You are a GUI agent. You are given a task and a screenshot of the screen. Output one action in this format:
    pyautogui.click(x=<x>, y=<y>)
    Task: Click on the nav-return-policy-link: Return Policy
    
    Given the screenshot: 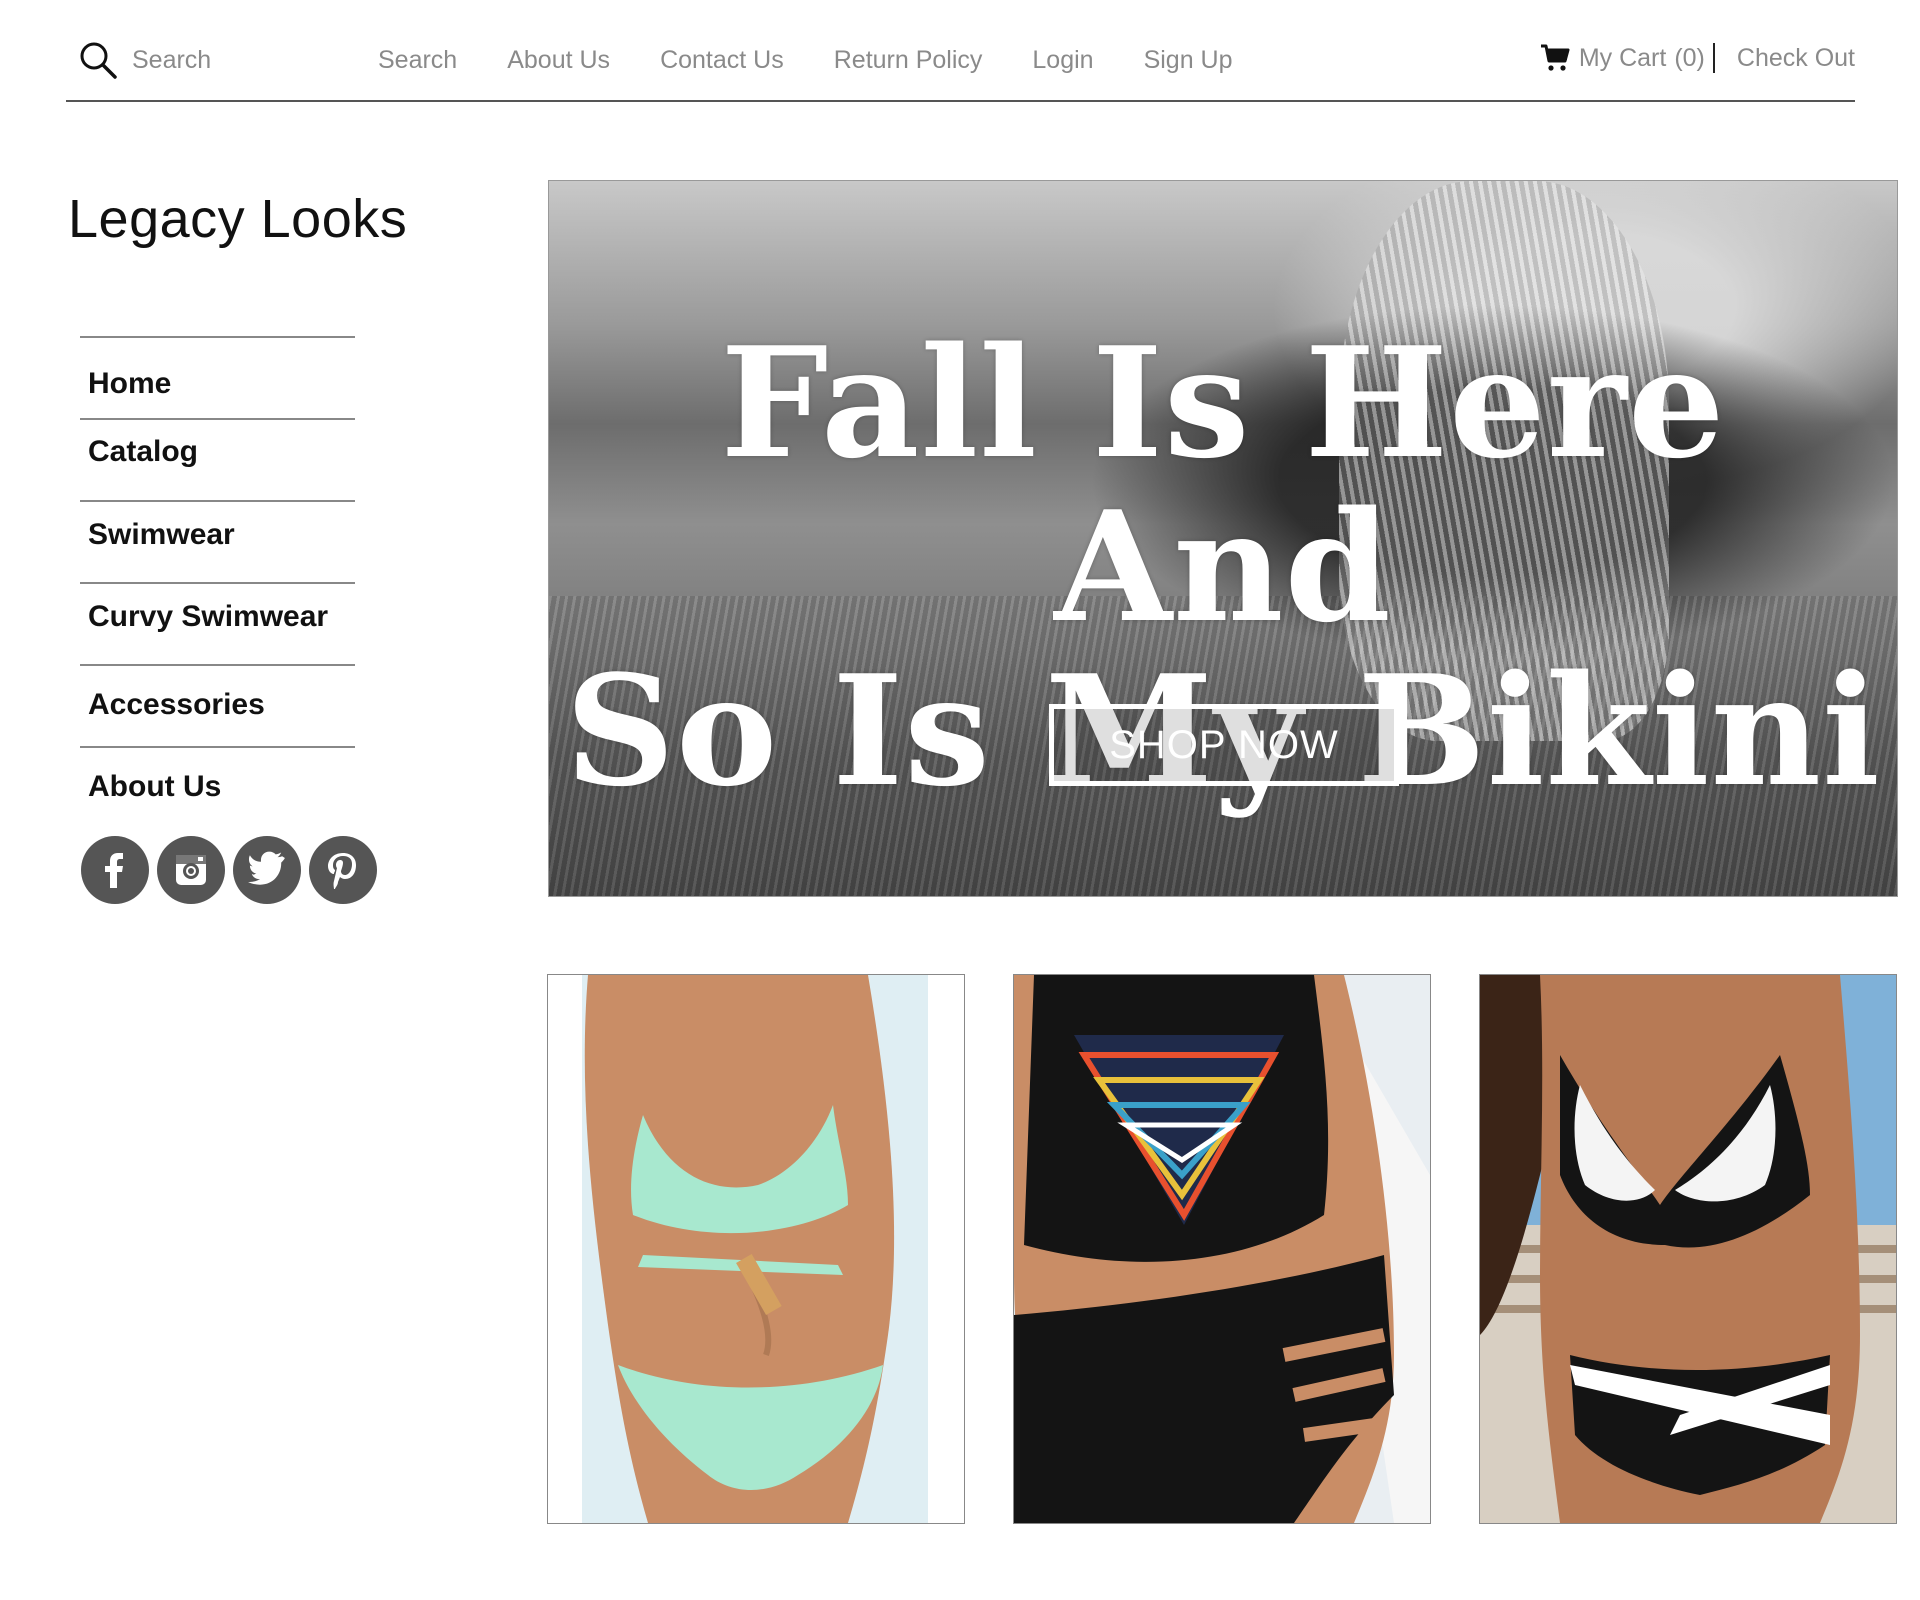 What is the action you would take?
    pyautogui.click(x=908, y=60)
    